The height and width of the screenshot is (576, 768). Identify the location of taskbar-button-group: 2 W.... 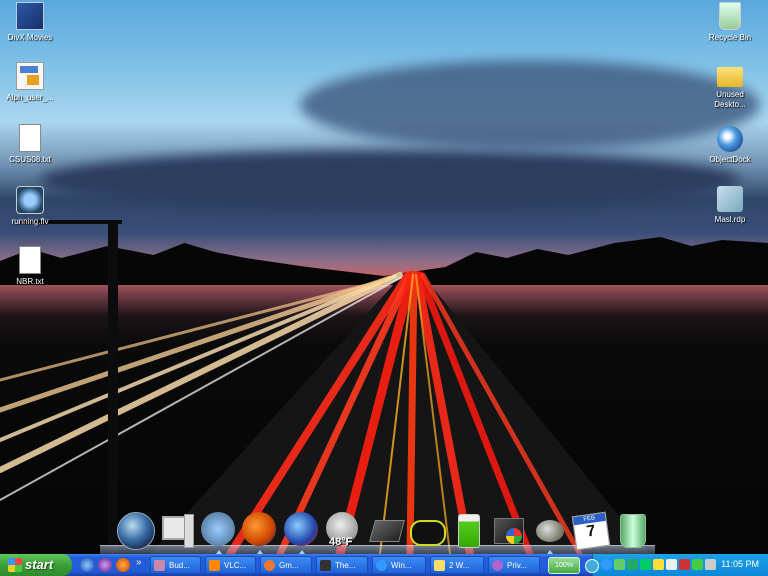
(457, 565).